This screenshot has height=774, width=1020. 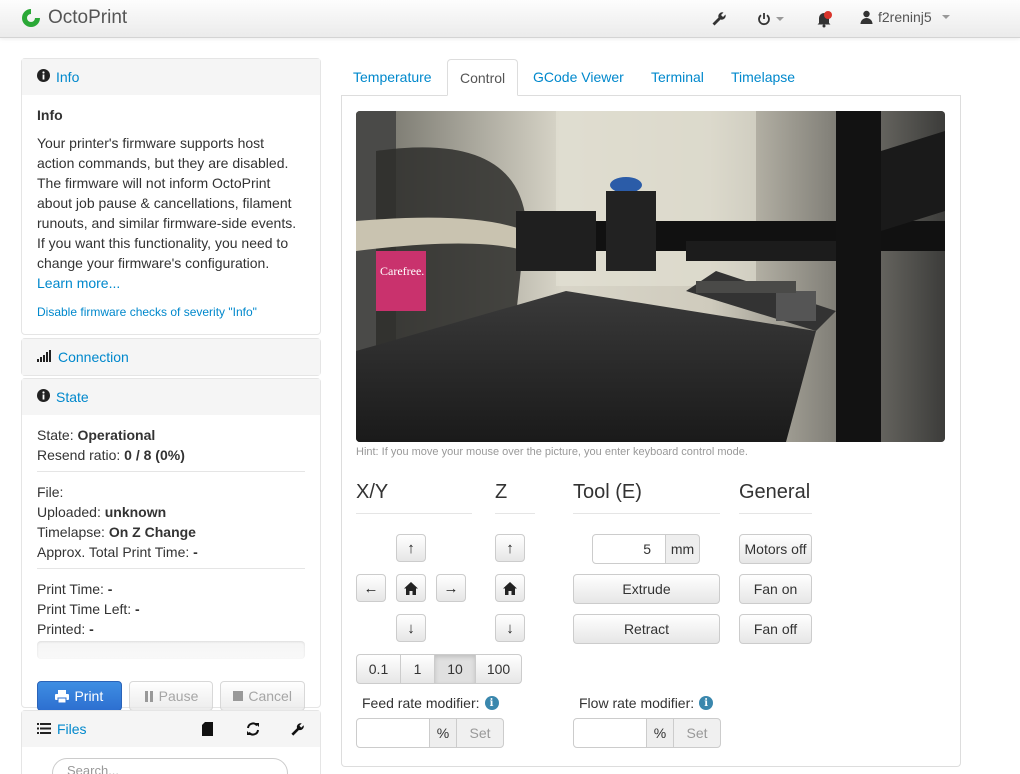 I want to click on home-xy-button, so click(x=411, y=588).